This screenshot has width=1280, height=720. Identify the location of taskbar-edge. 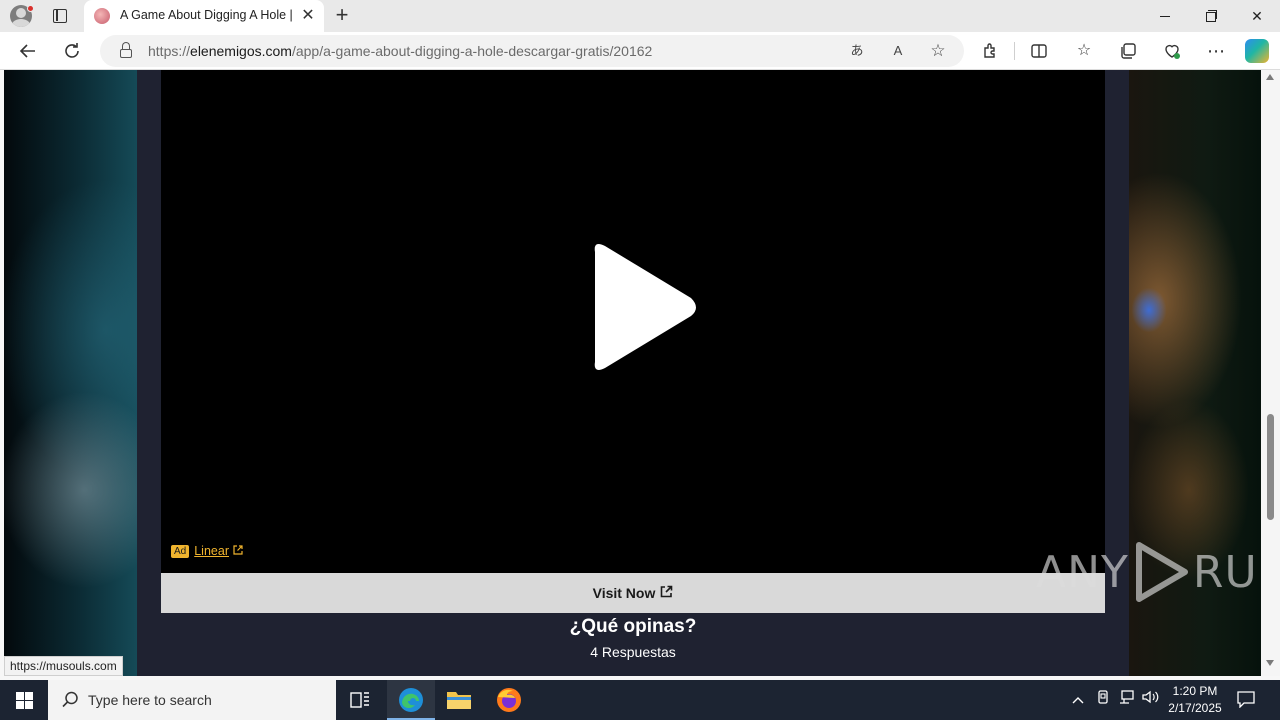
(411, 700).